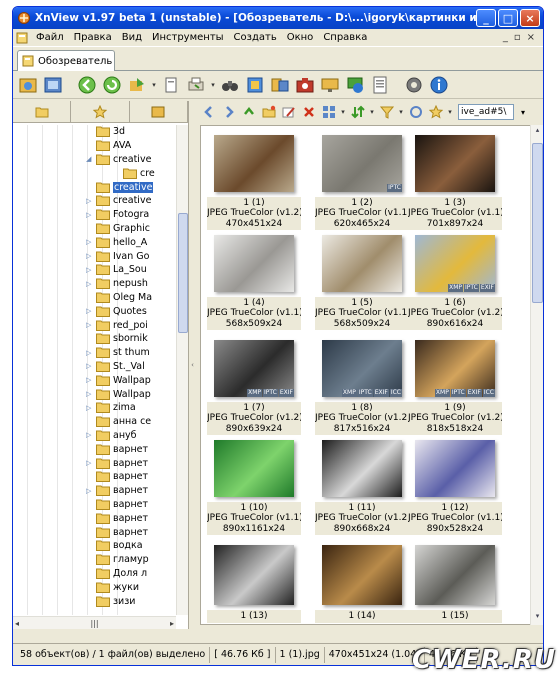 This screenshot has height=679, width=560. Describe the element at coordinates (171, 85) in the screenshot. I see `copy-icon` at that location.